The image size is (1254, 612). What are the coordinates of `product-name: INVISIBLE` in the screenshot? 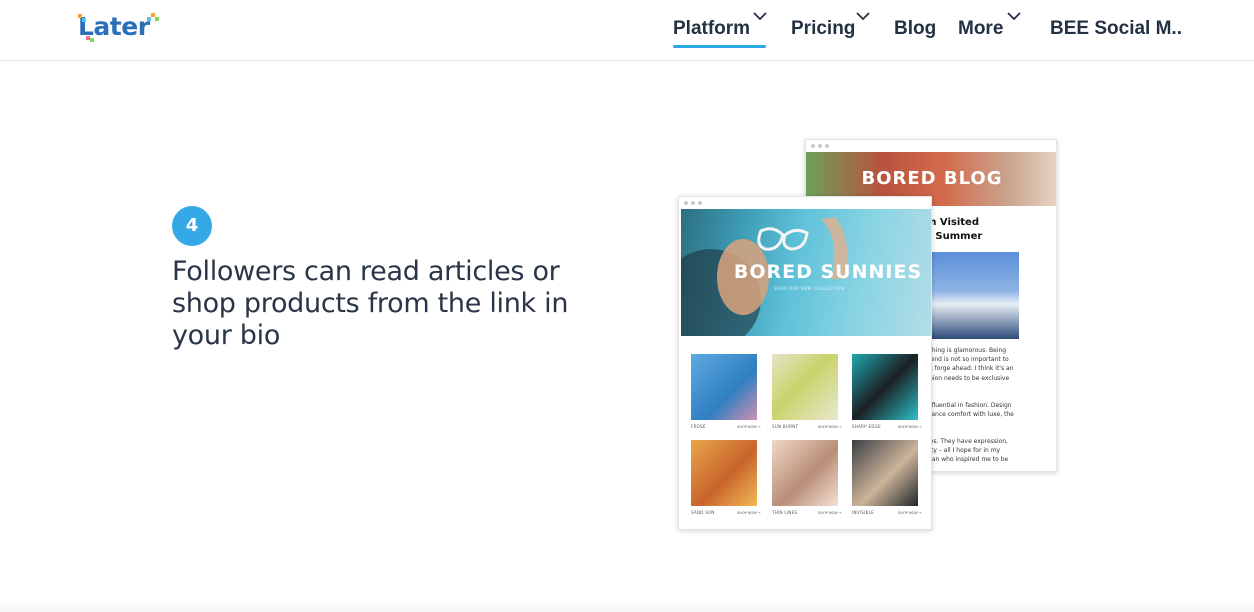 It's located at (863, 512).